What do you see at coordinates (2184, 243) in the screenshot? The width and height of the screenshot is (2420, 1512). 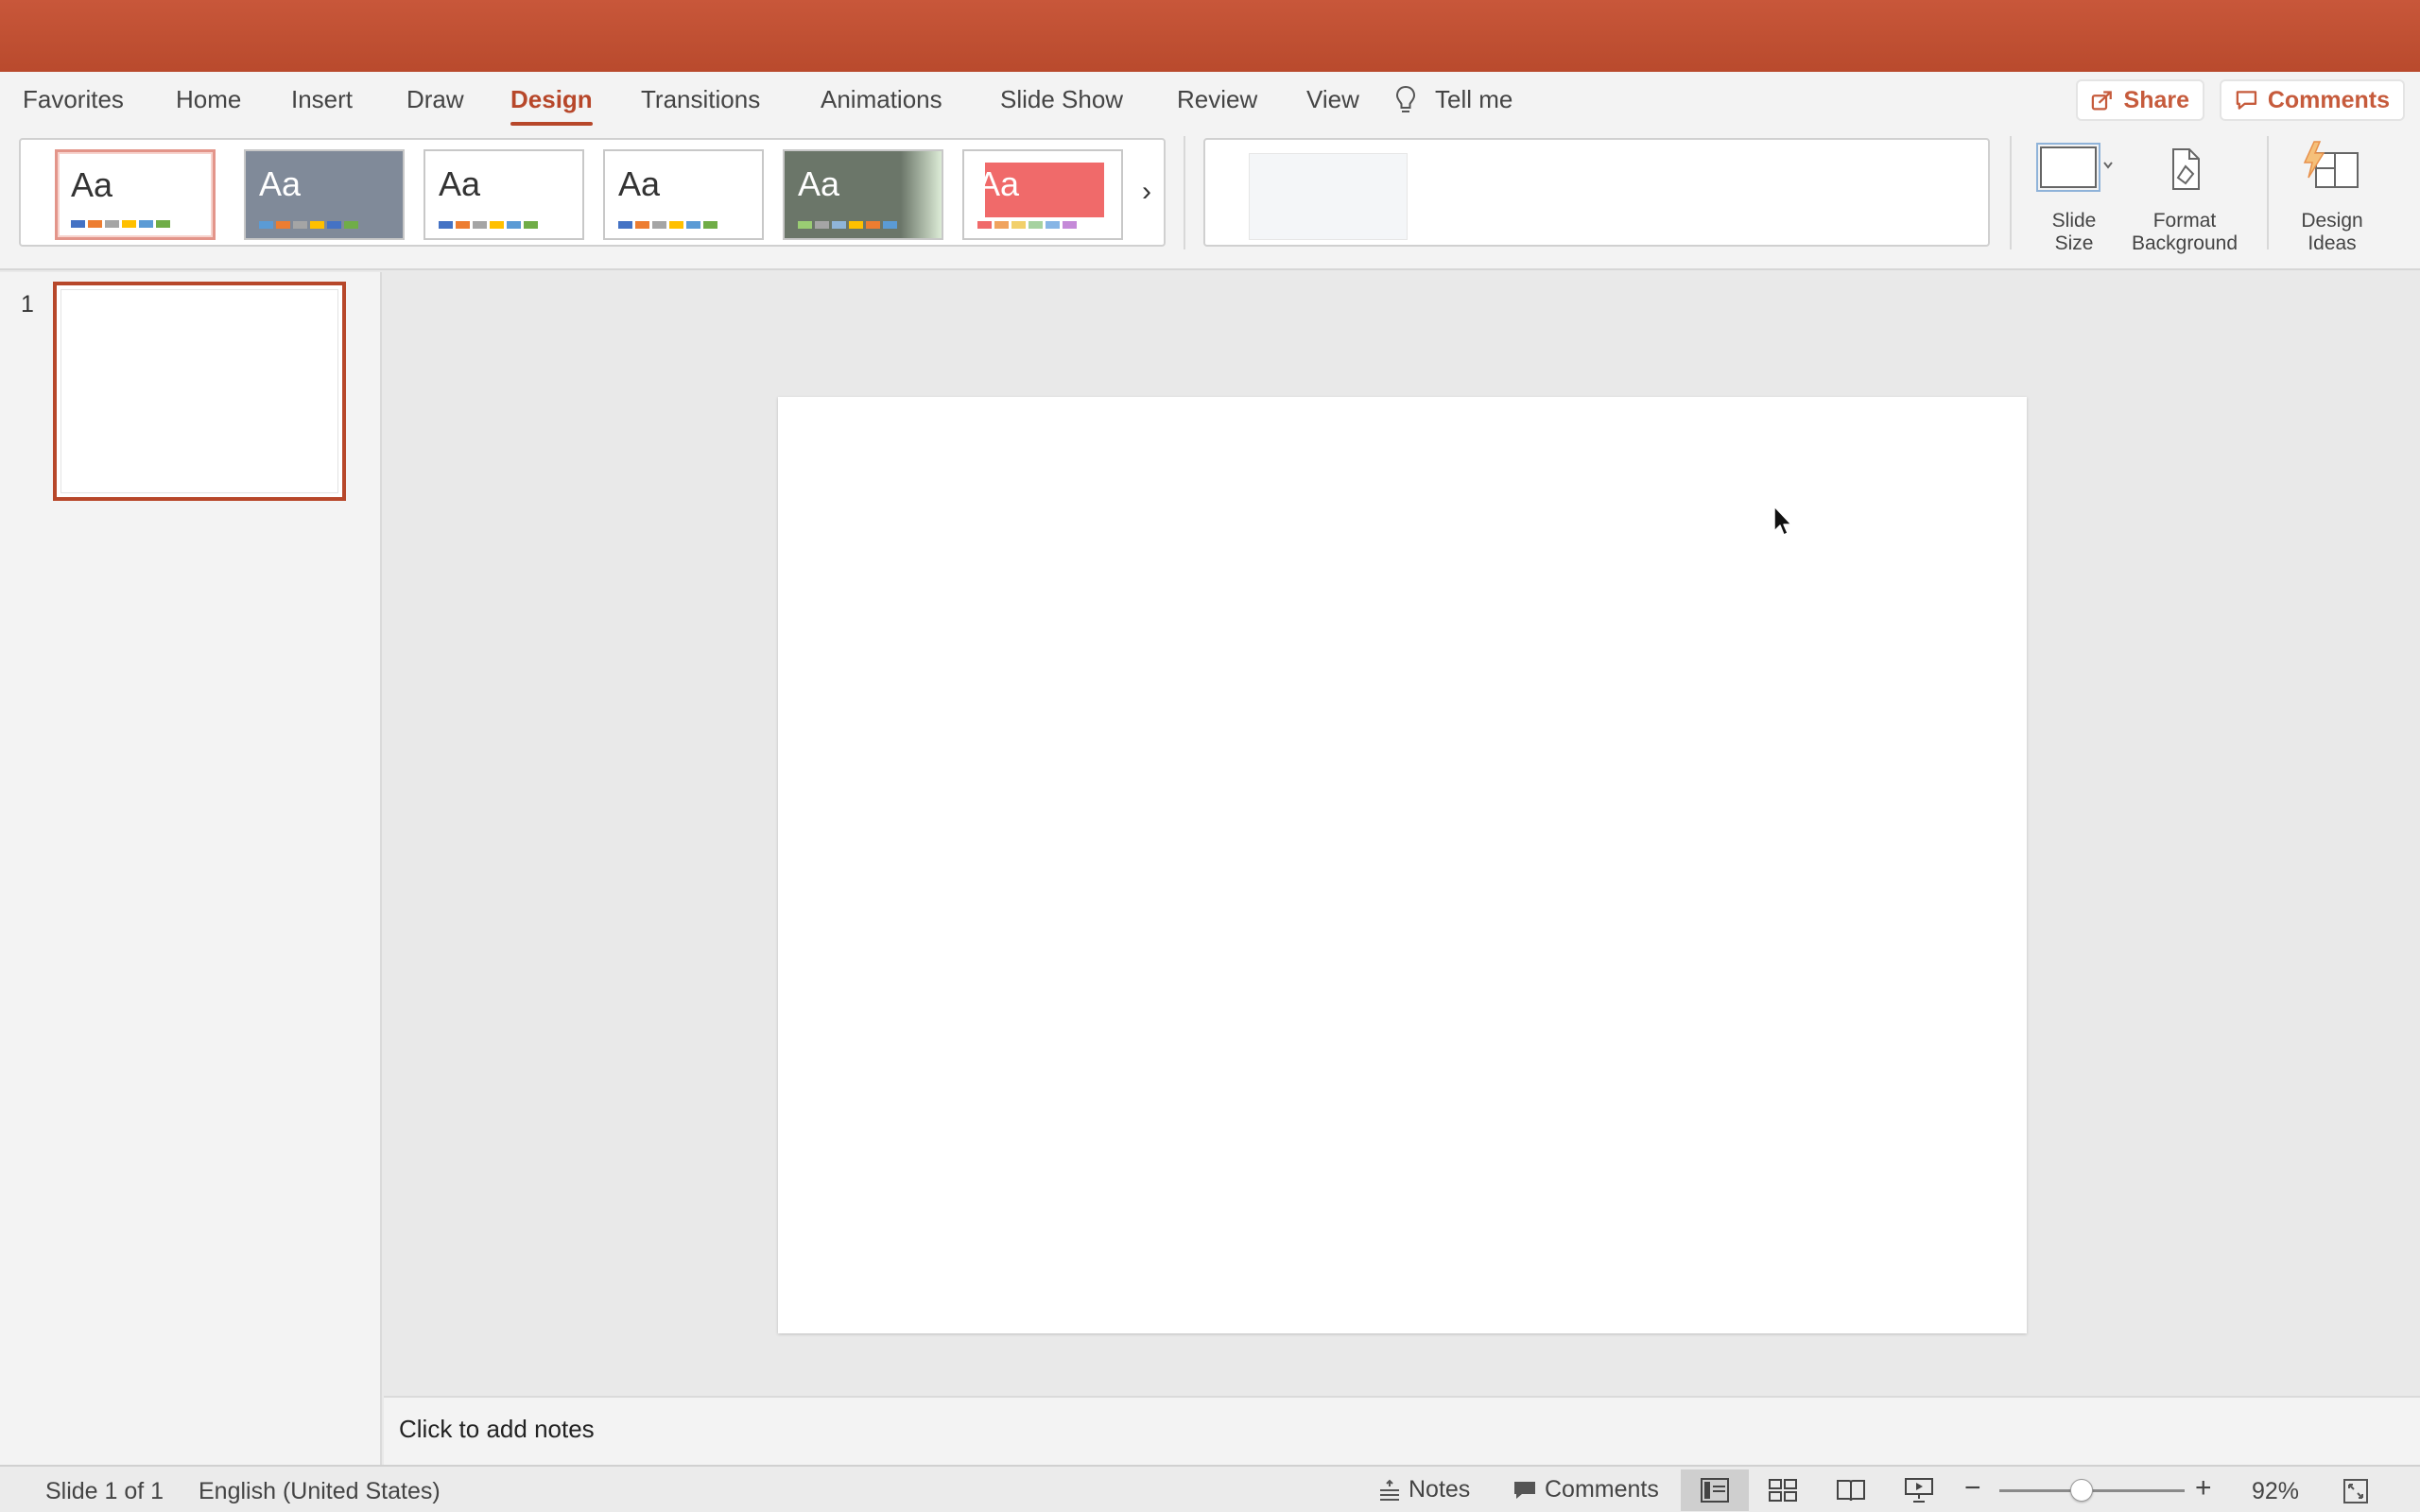 I see `format-background-label-line2: Background` at bounding box center [2184, 243].